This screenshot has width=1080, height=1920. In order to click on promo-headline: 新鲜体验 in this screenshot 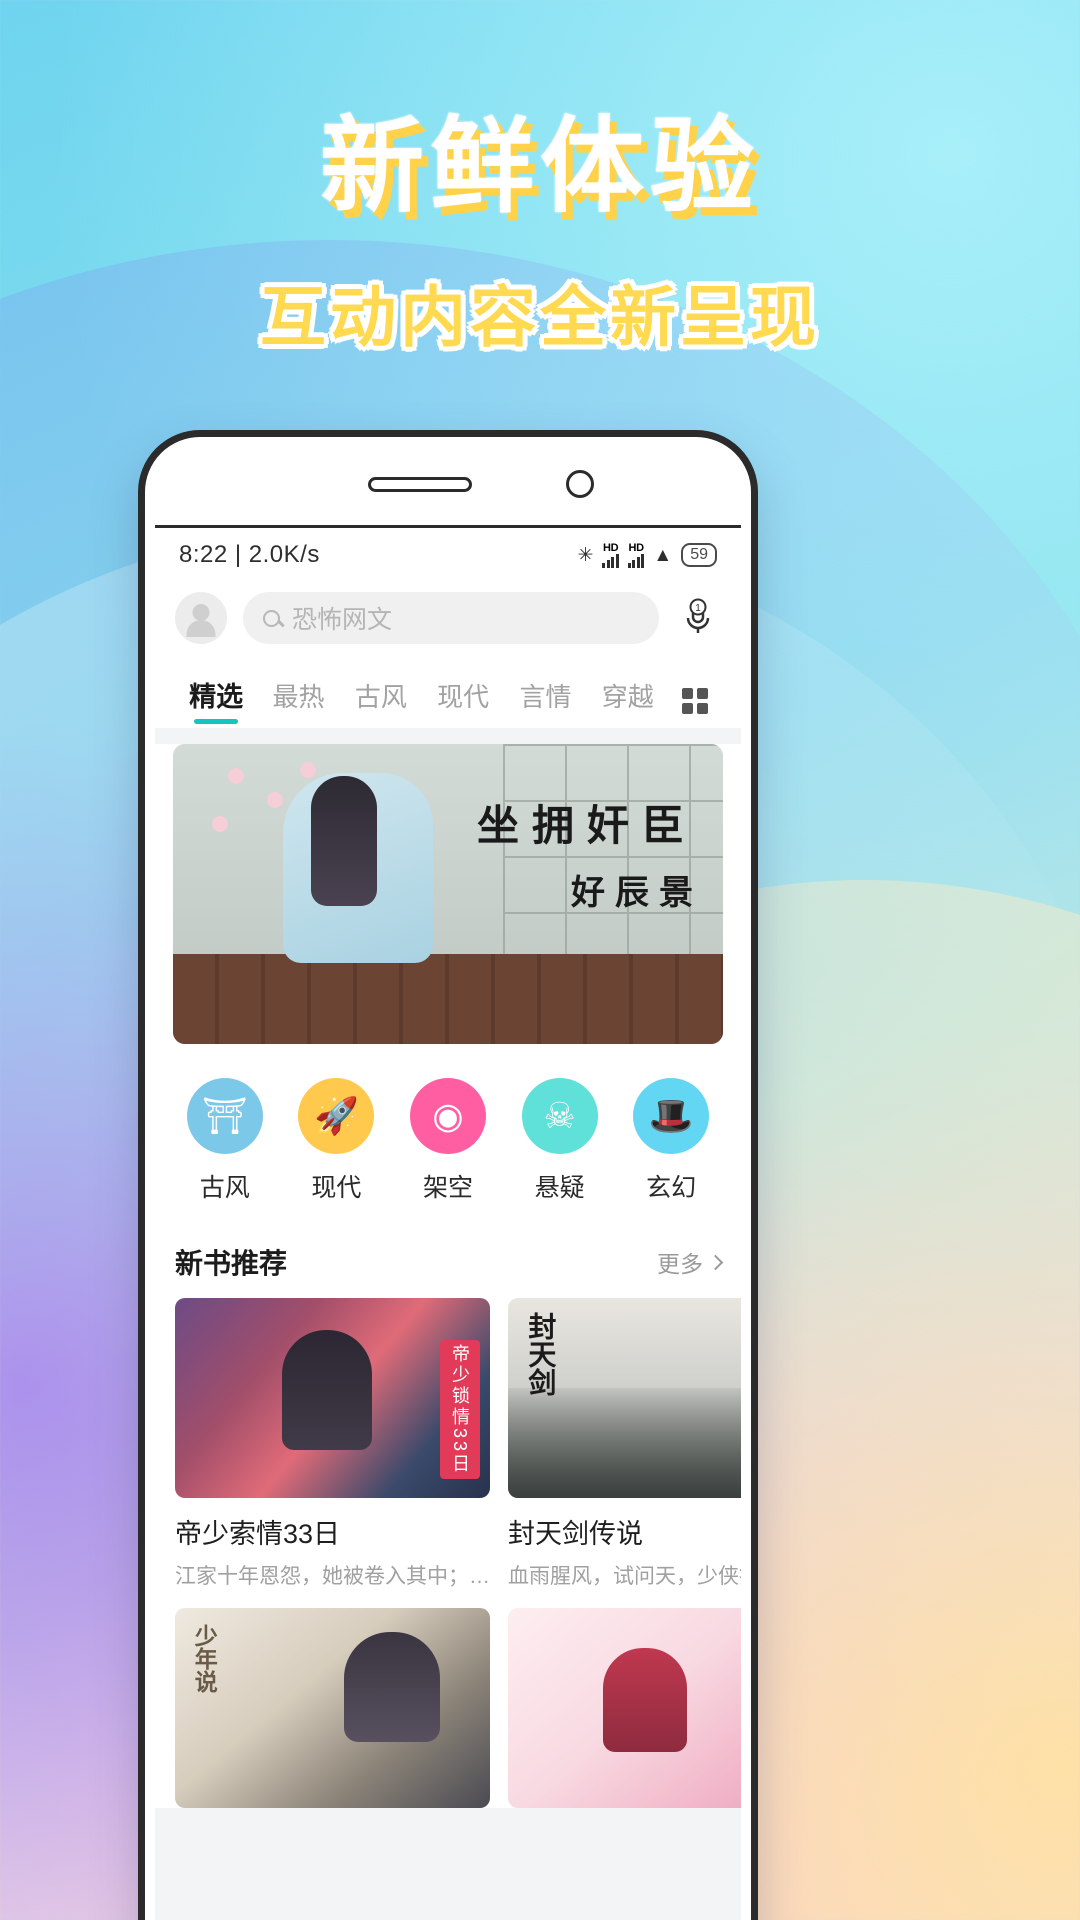, I will do `click(539, 166)`.